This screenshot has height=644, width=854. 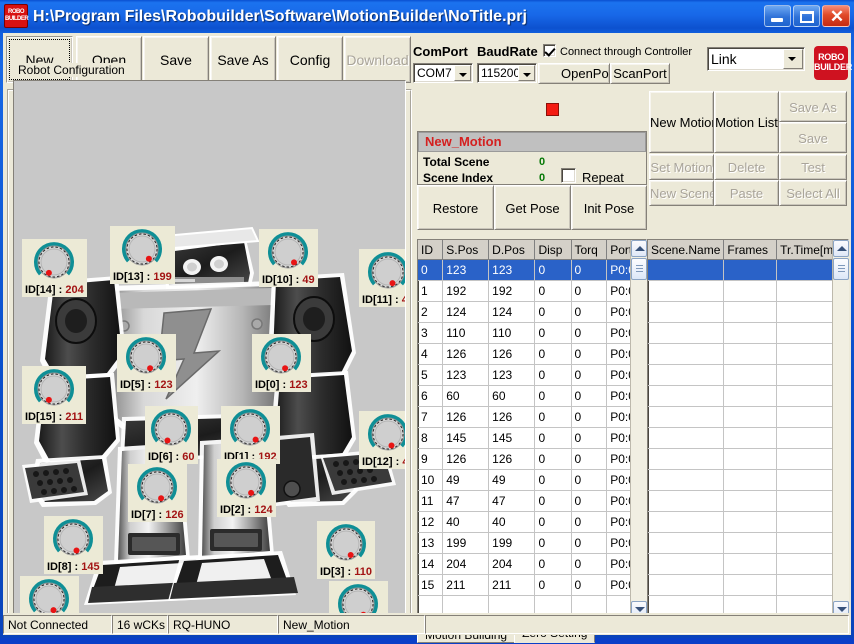 I want to click on get-pose-button: Get Pose, so click(x=532, y=207).